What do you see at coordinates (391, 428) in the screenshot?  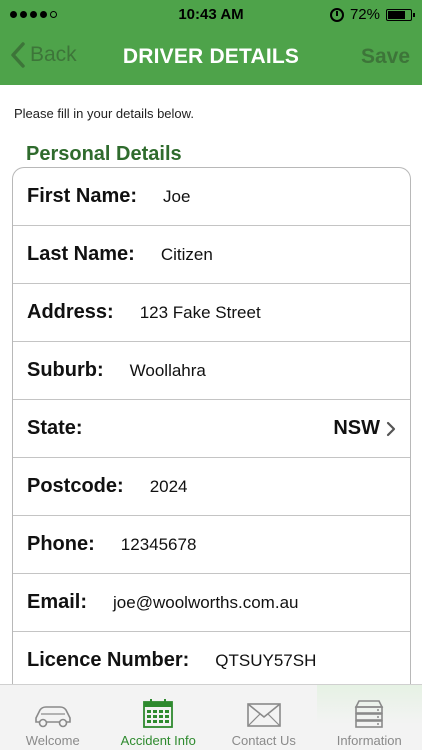 I see `chevron-right-icon` at bounding box center [391, 428].